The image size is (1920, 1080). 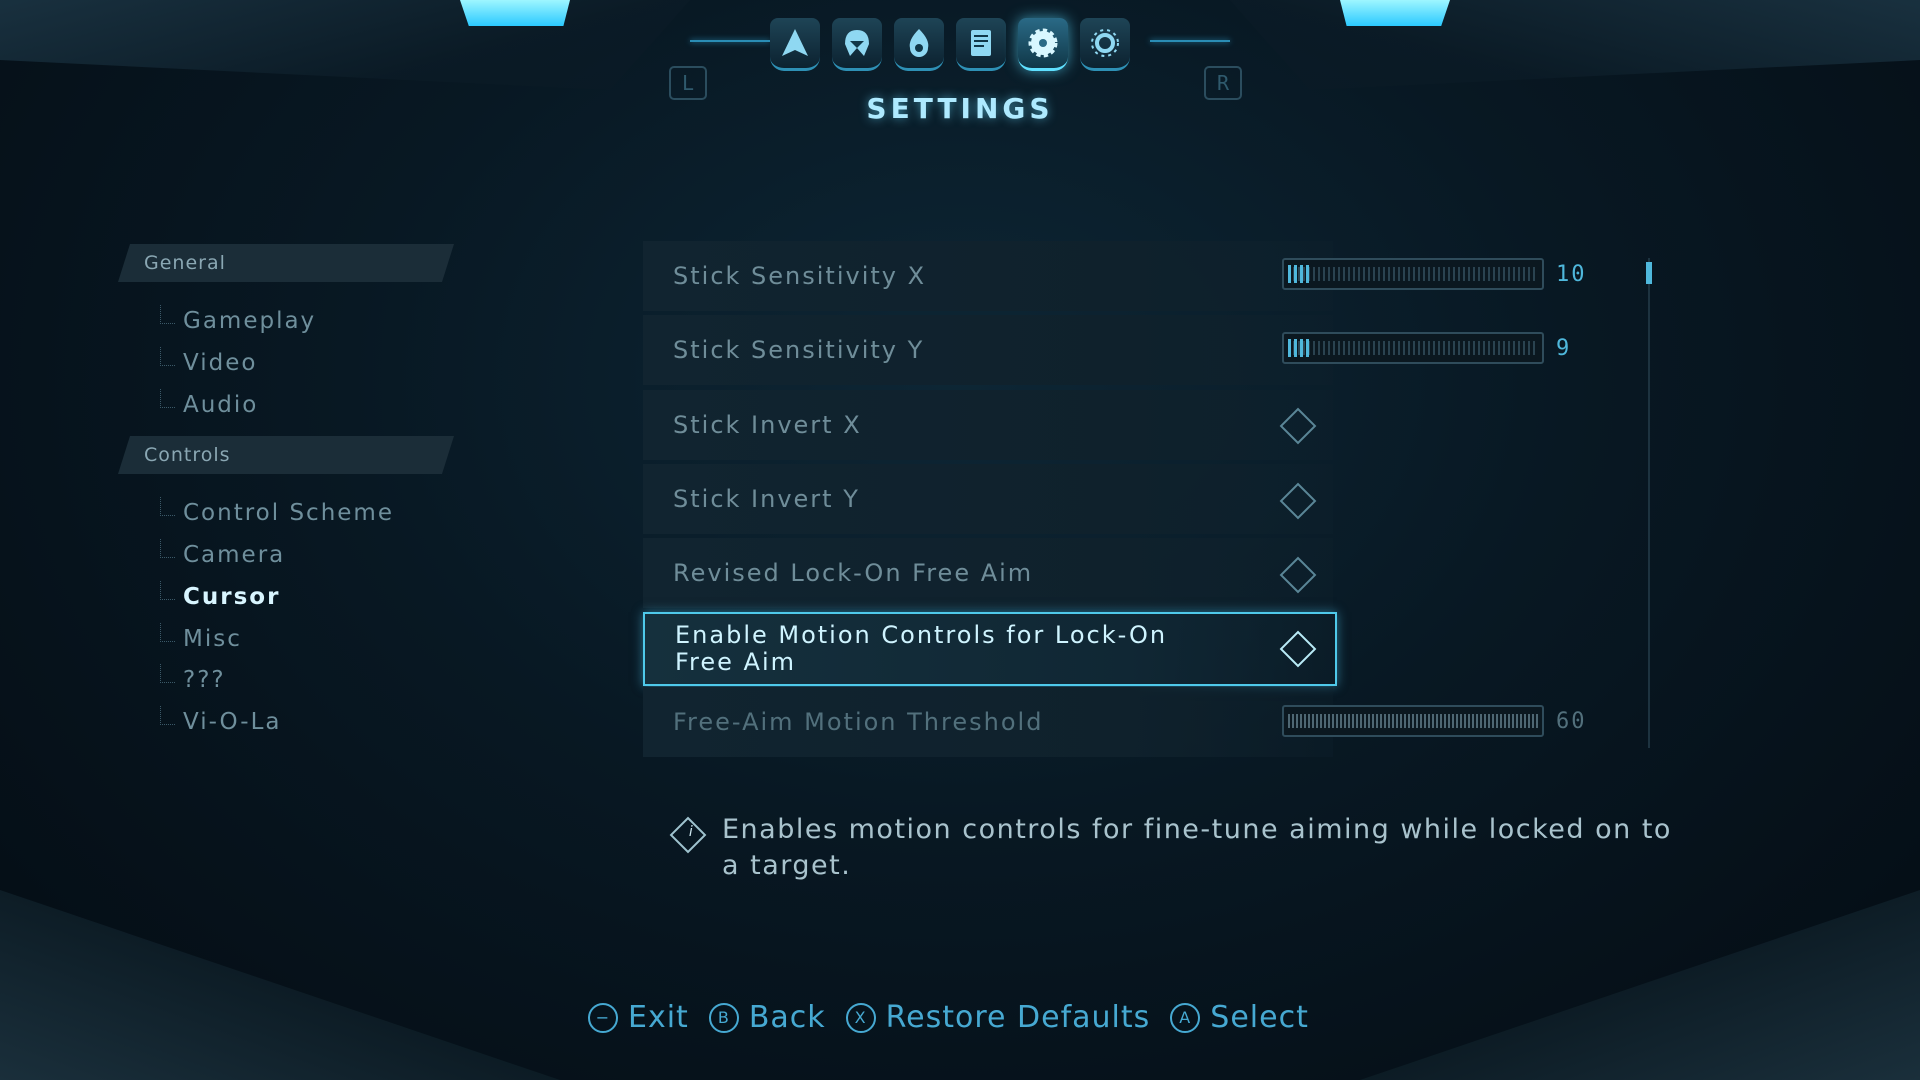 I want to click on sidebar-item-label: Control Scheme, so click(x=288, y=513).